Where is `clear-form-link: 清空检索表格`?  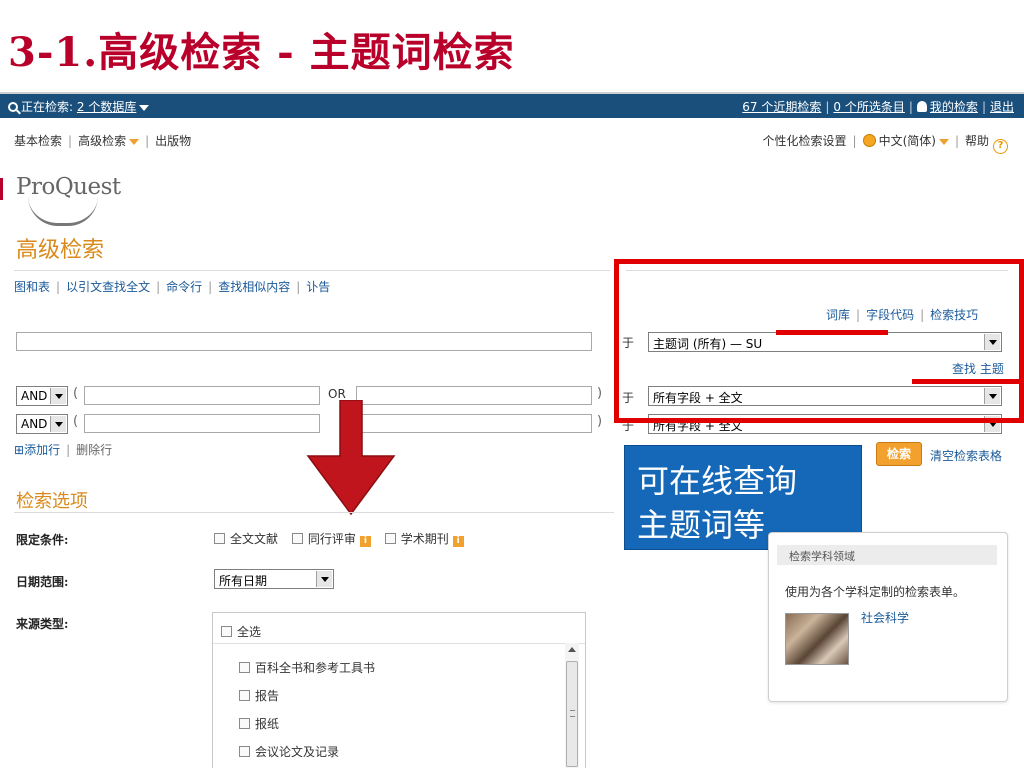
clear-form-link: 清空检索表格 is located at coordinates (966, 455).